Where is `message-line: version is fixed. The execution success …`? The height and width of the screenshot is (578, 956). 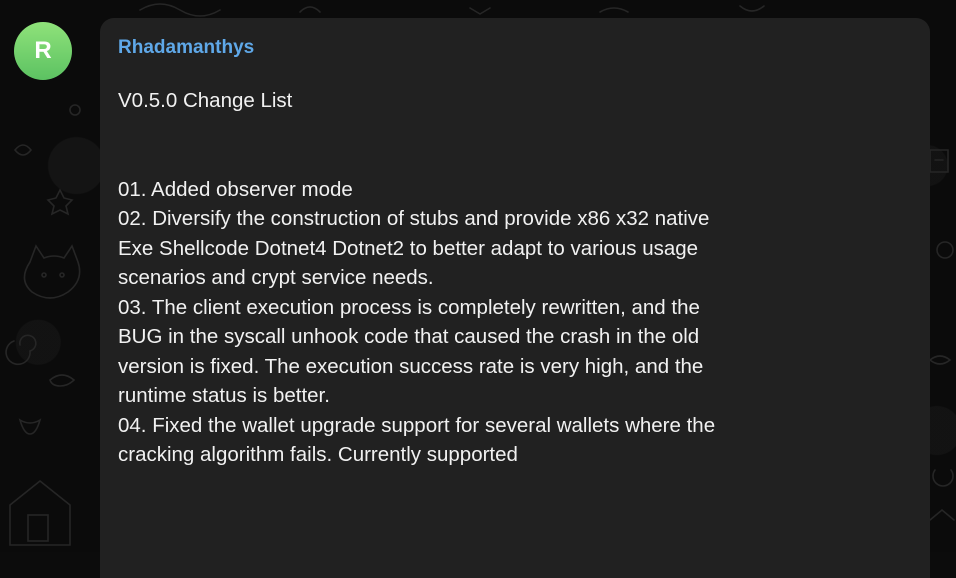
message-line: version is fixed. The execution success … is located at coordinates (411, 366).